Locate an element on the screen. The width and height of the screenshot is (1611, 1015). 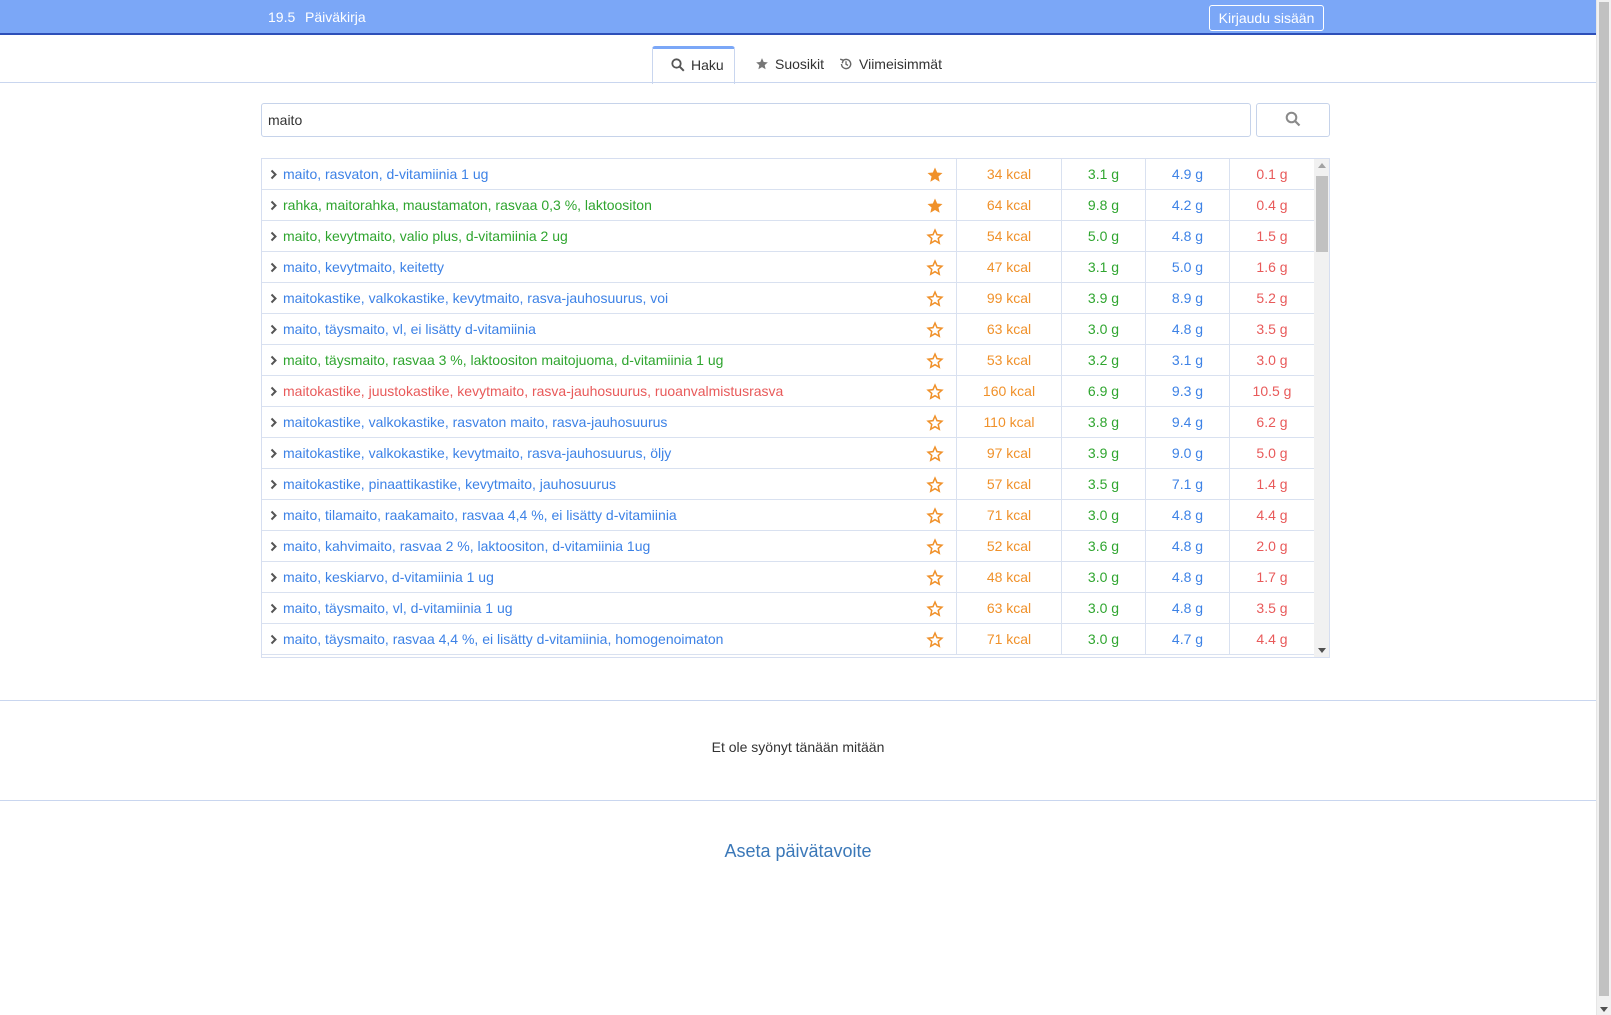
kcal-value: 64 kcal is located at coordinates (1008, 205).